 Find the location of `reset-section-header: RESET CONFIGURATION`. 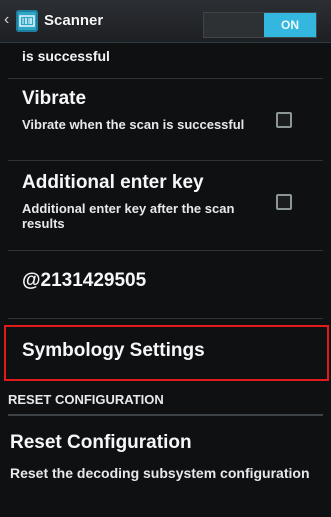

reset-section-header: RESET CONFIGURATION is located at coordinates (86, 399).